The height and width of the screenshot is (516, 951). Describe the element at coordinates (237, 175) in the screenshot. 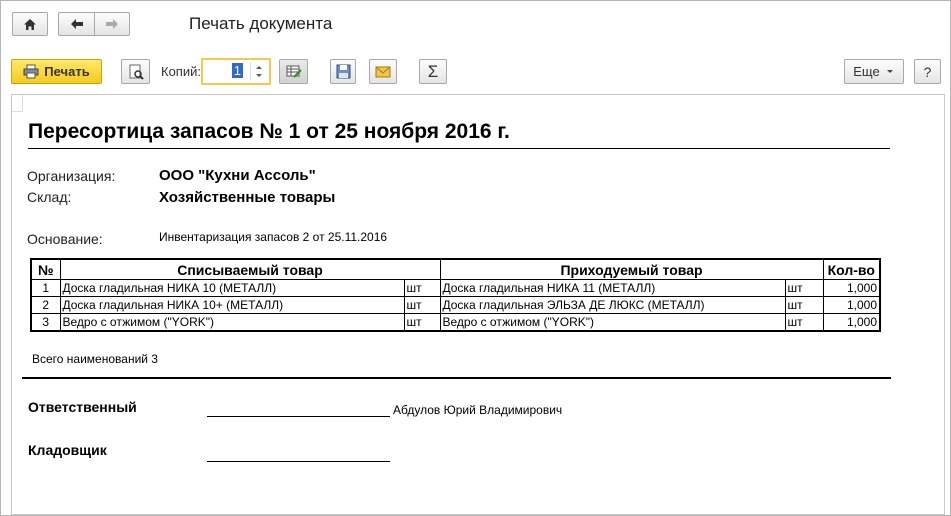

I see `organization-value: ООО "Кухни Ассоль"` at that location.